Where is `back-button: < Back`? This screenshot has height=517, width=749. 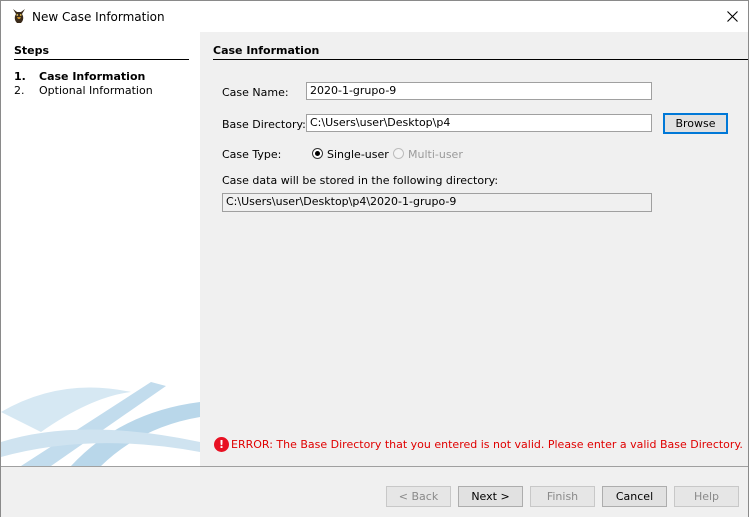 back-button: < Back is located at coordinates (418, 496).